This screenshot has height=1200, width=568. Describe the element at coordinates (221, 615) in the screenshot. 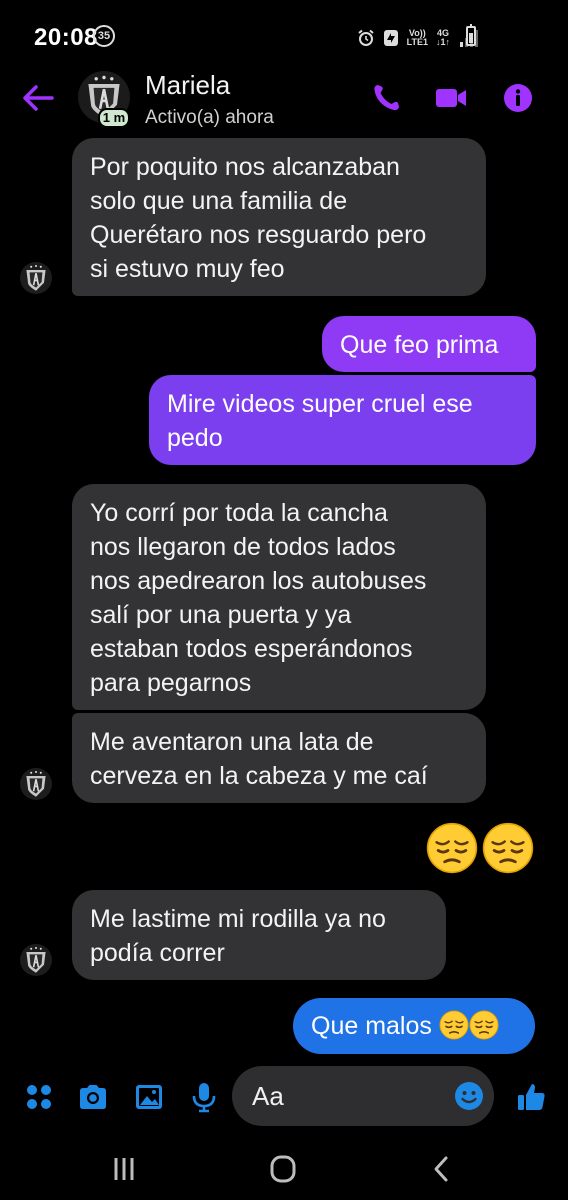

I see `message-text: salí por una puerta y ya` at that location.